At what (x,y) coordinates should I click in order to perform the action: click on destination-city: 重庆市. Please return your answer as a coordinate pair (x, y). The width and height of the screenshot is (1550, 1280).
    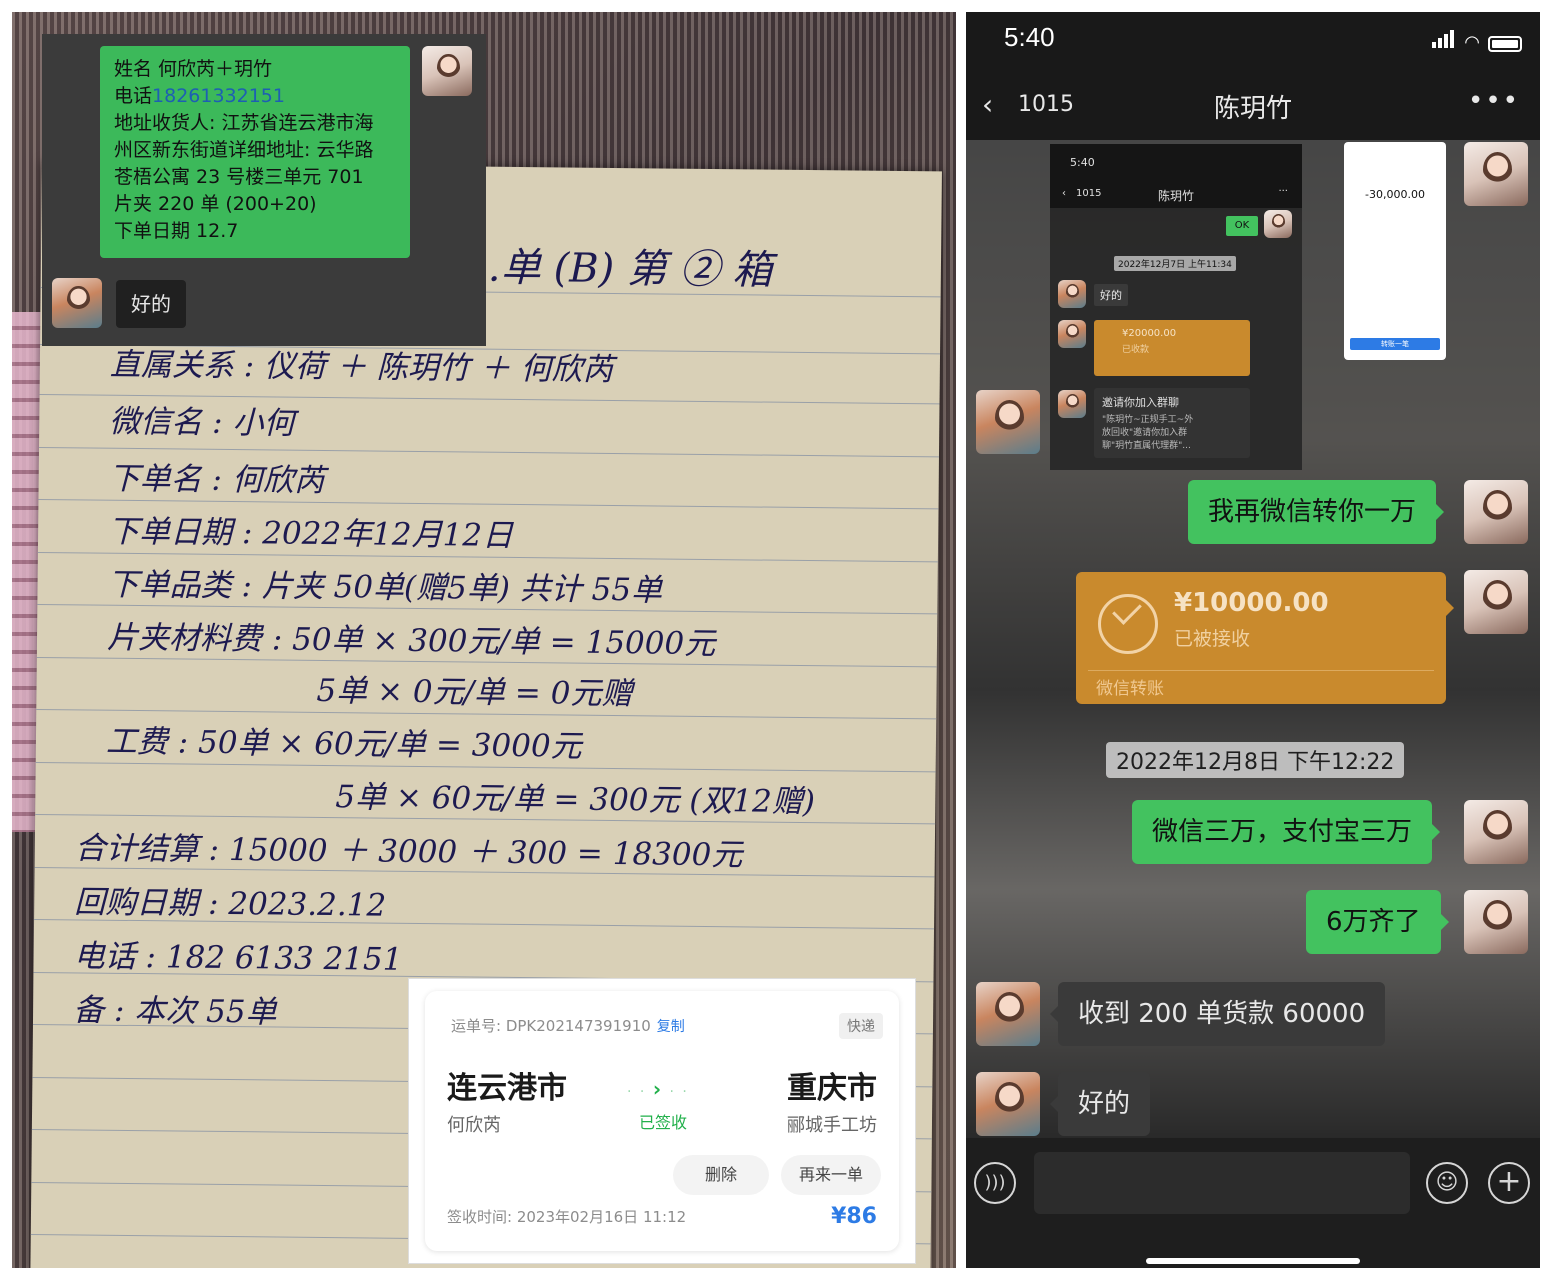
    Looking at the image, I should click on (832, 1088).